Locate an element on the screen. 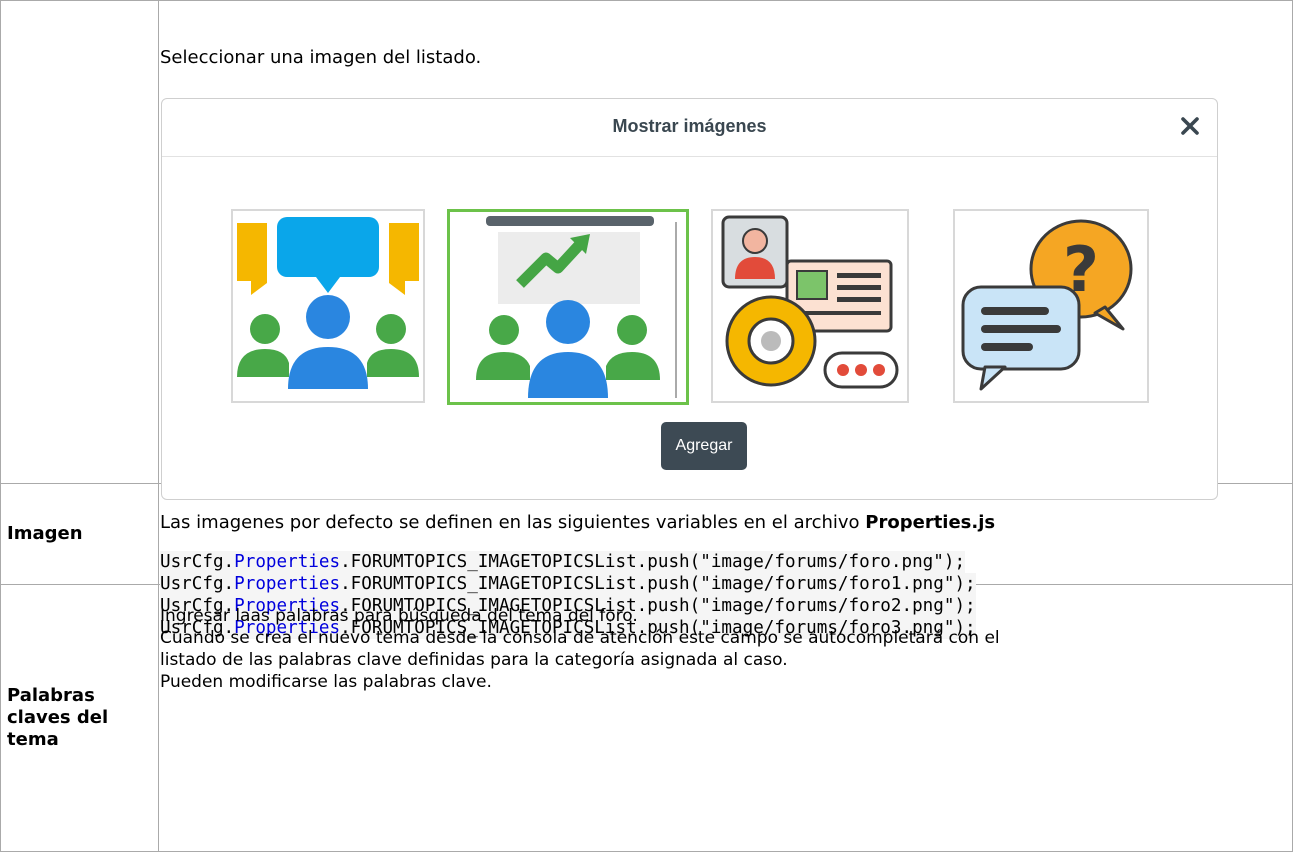 This screenshot has width=1293, height=852. modal-header: Mostrar imágenes is located at coordinates (689, 128).